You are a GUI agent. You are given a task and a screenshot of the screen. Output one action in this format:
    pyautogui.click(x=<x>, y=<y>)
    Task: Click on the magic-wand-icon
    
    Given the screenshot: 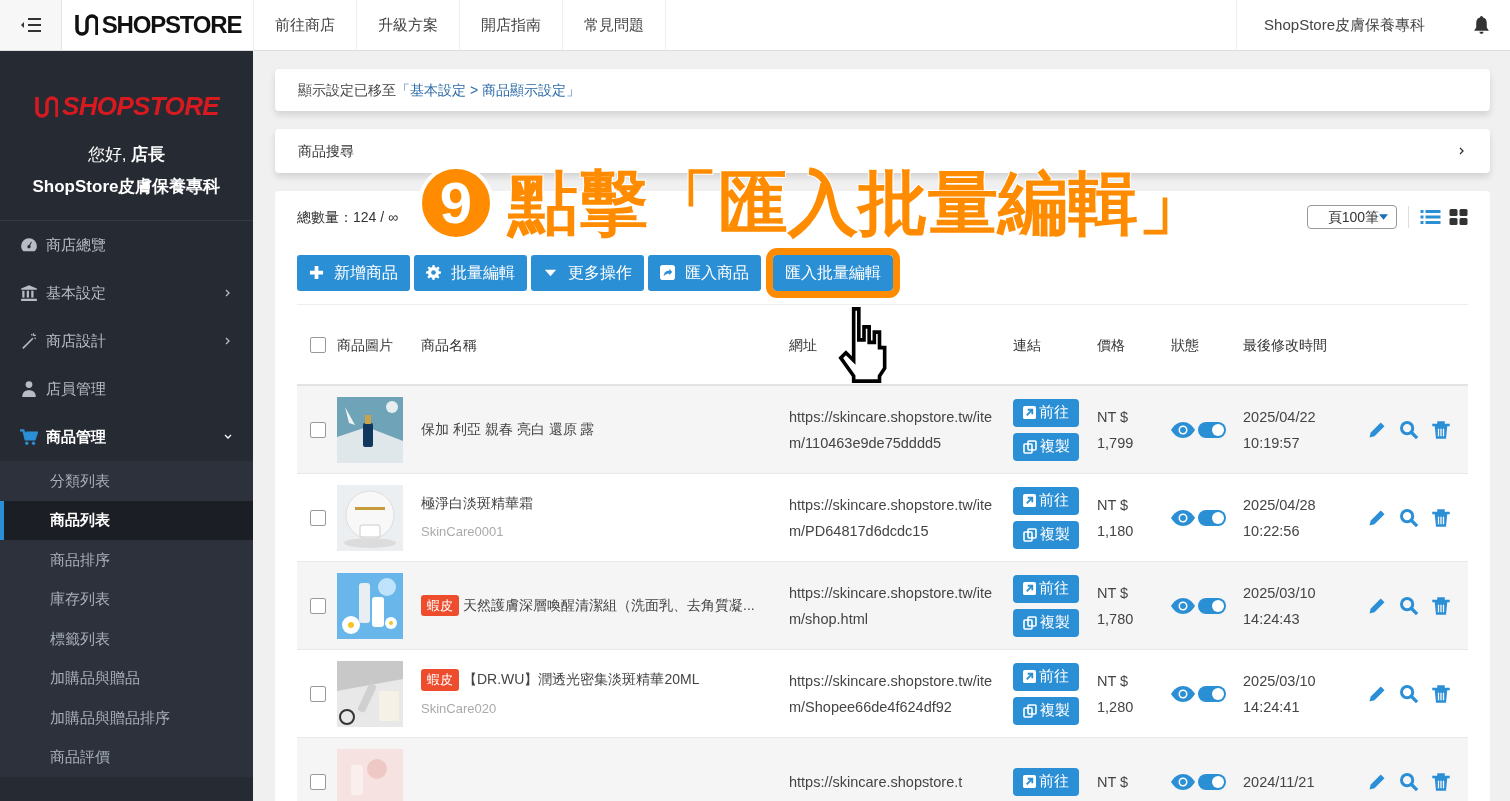 What is the action you would take?
    pyautogui.click(x=29, y=341)
    